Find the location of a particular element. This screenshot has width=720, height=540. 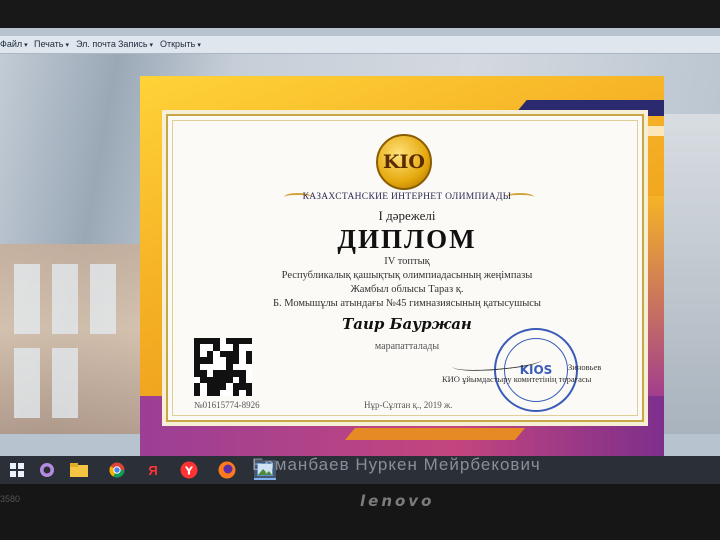

qr-code-icon is located at coordinates (223, 367).